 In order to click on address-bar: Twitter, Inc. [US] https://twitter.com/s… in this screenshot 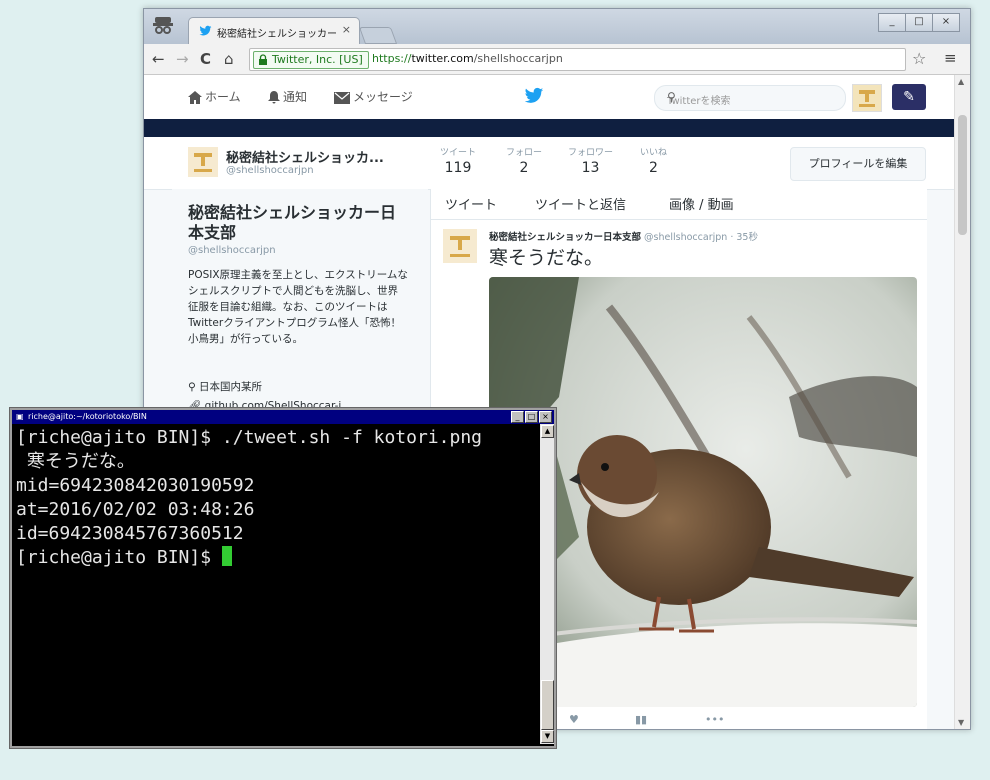, I will do `click(577, 59)`.